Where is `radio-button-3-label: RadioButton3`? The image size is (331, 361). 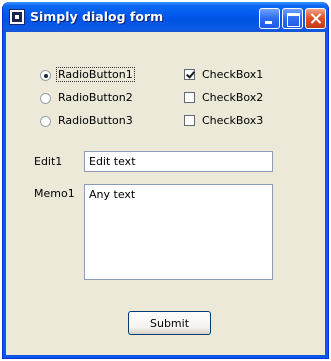
radio-button-3-label: RadioButton3 is located at coordinates (95, 120).